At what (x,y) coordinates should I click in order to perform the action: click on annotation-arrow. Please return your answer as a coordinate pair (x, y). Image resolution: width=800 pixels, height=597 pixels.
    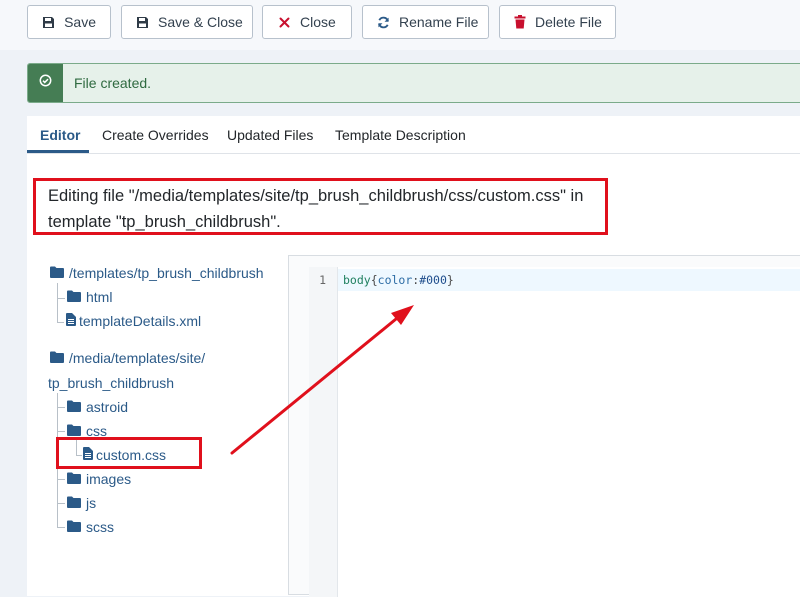
    Looking at the image, I should click on (322, 380).